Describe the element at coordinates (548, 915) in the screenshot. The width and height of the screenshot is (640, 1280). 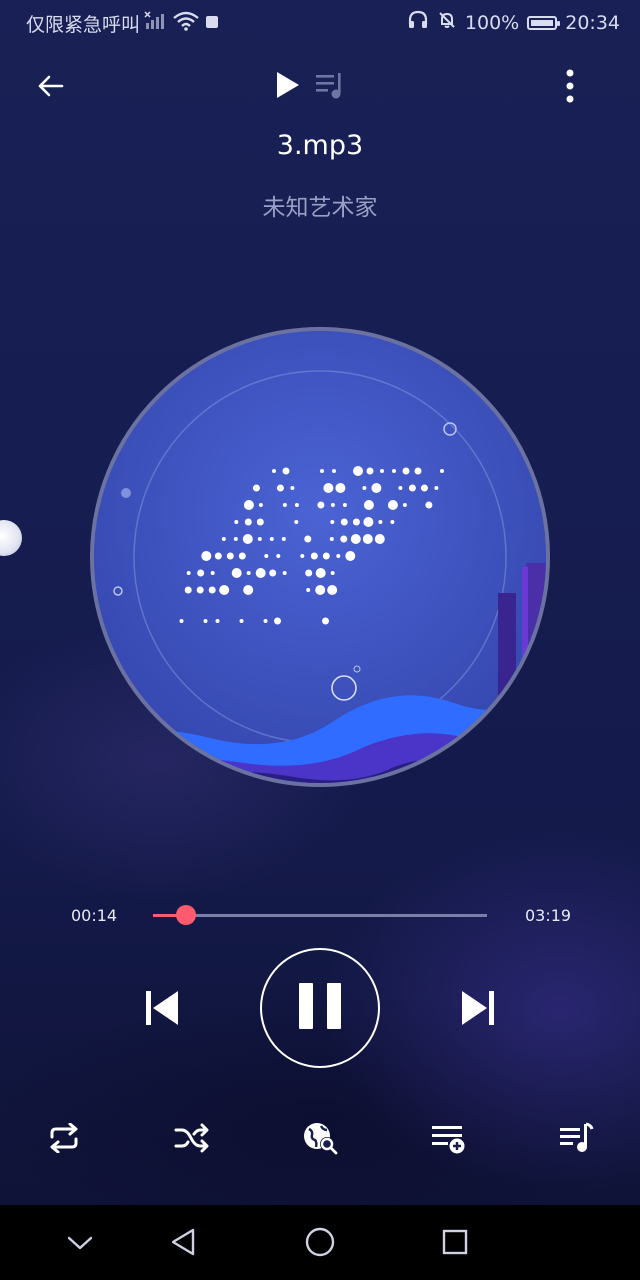
I see `total-time: 03:19` at that location.